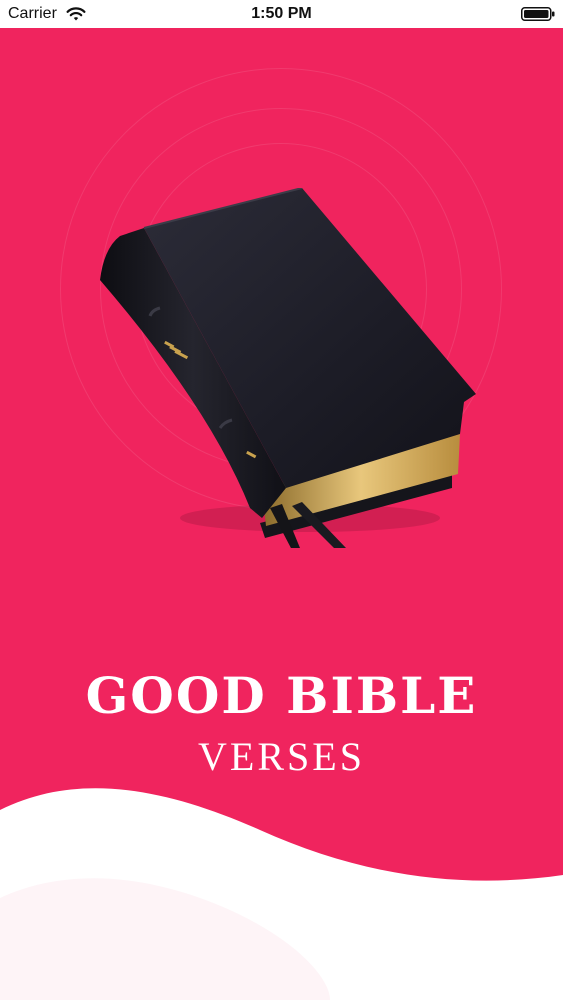  Describe the element at coordinates (538, 14) in the screenshot. I see `battery-icon` at that location.